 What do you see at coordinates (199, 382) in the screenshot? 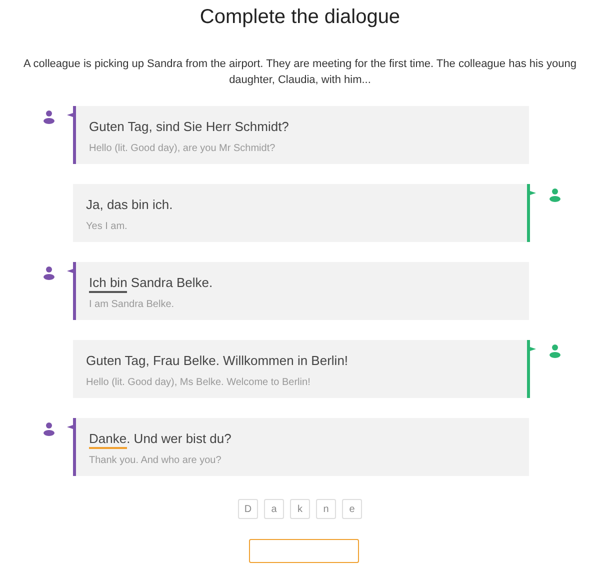
I see `translation-text: Hello (lit. Good day), Ms Belke. Welcome to Berlin!` at bounding box center [199, 382].